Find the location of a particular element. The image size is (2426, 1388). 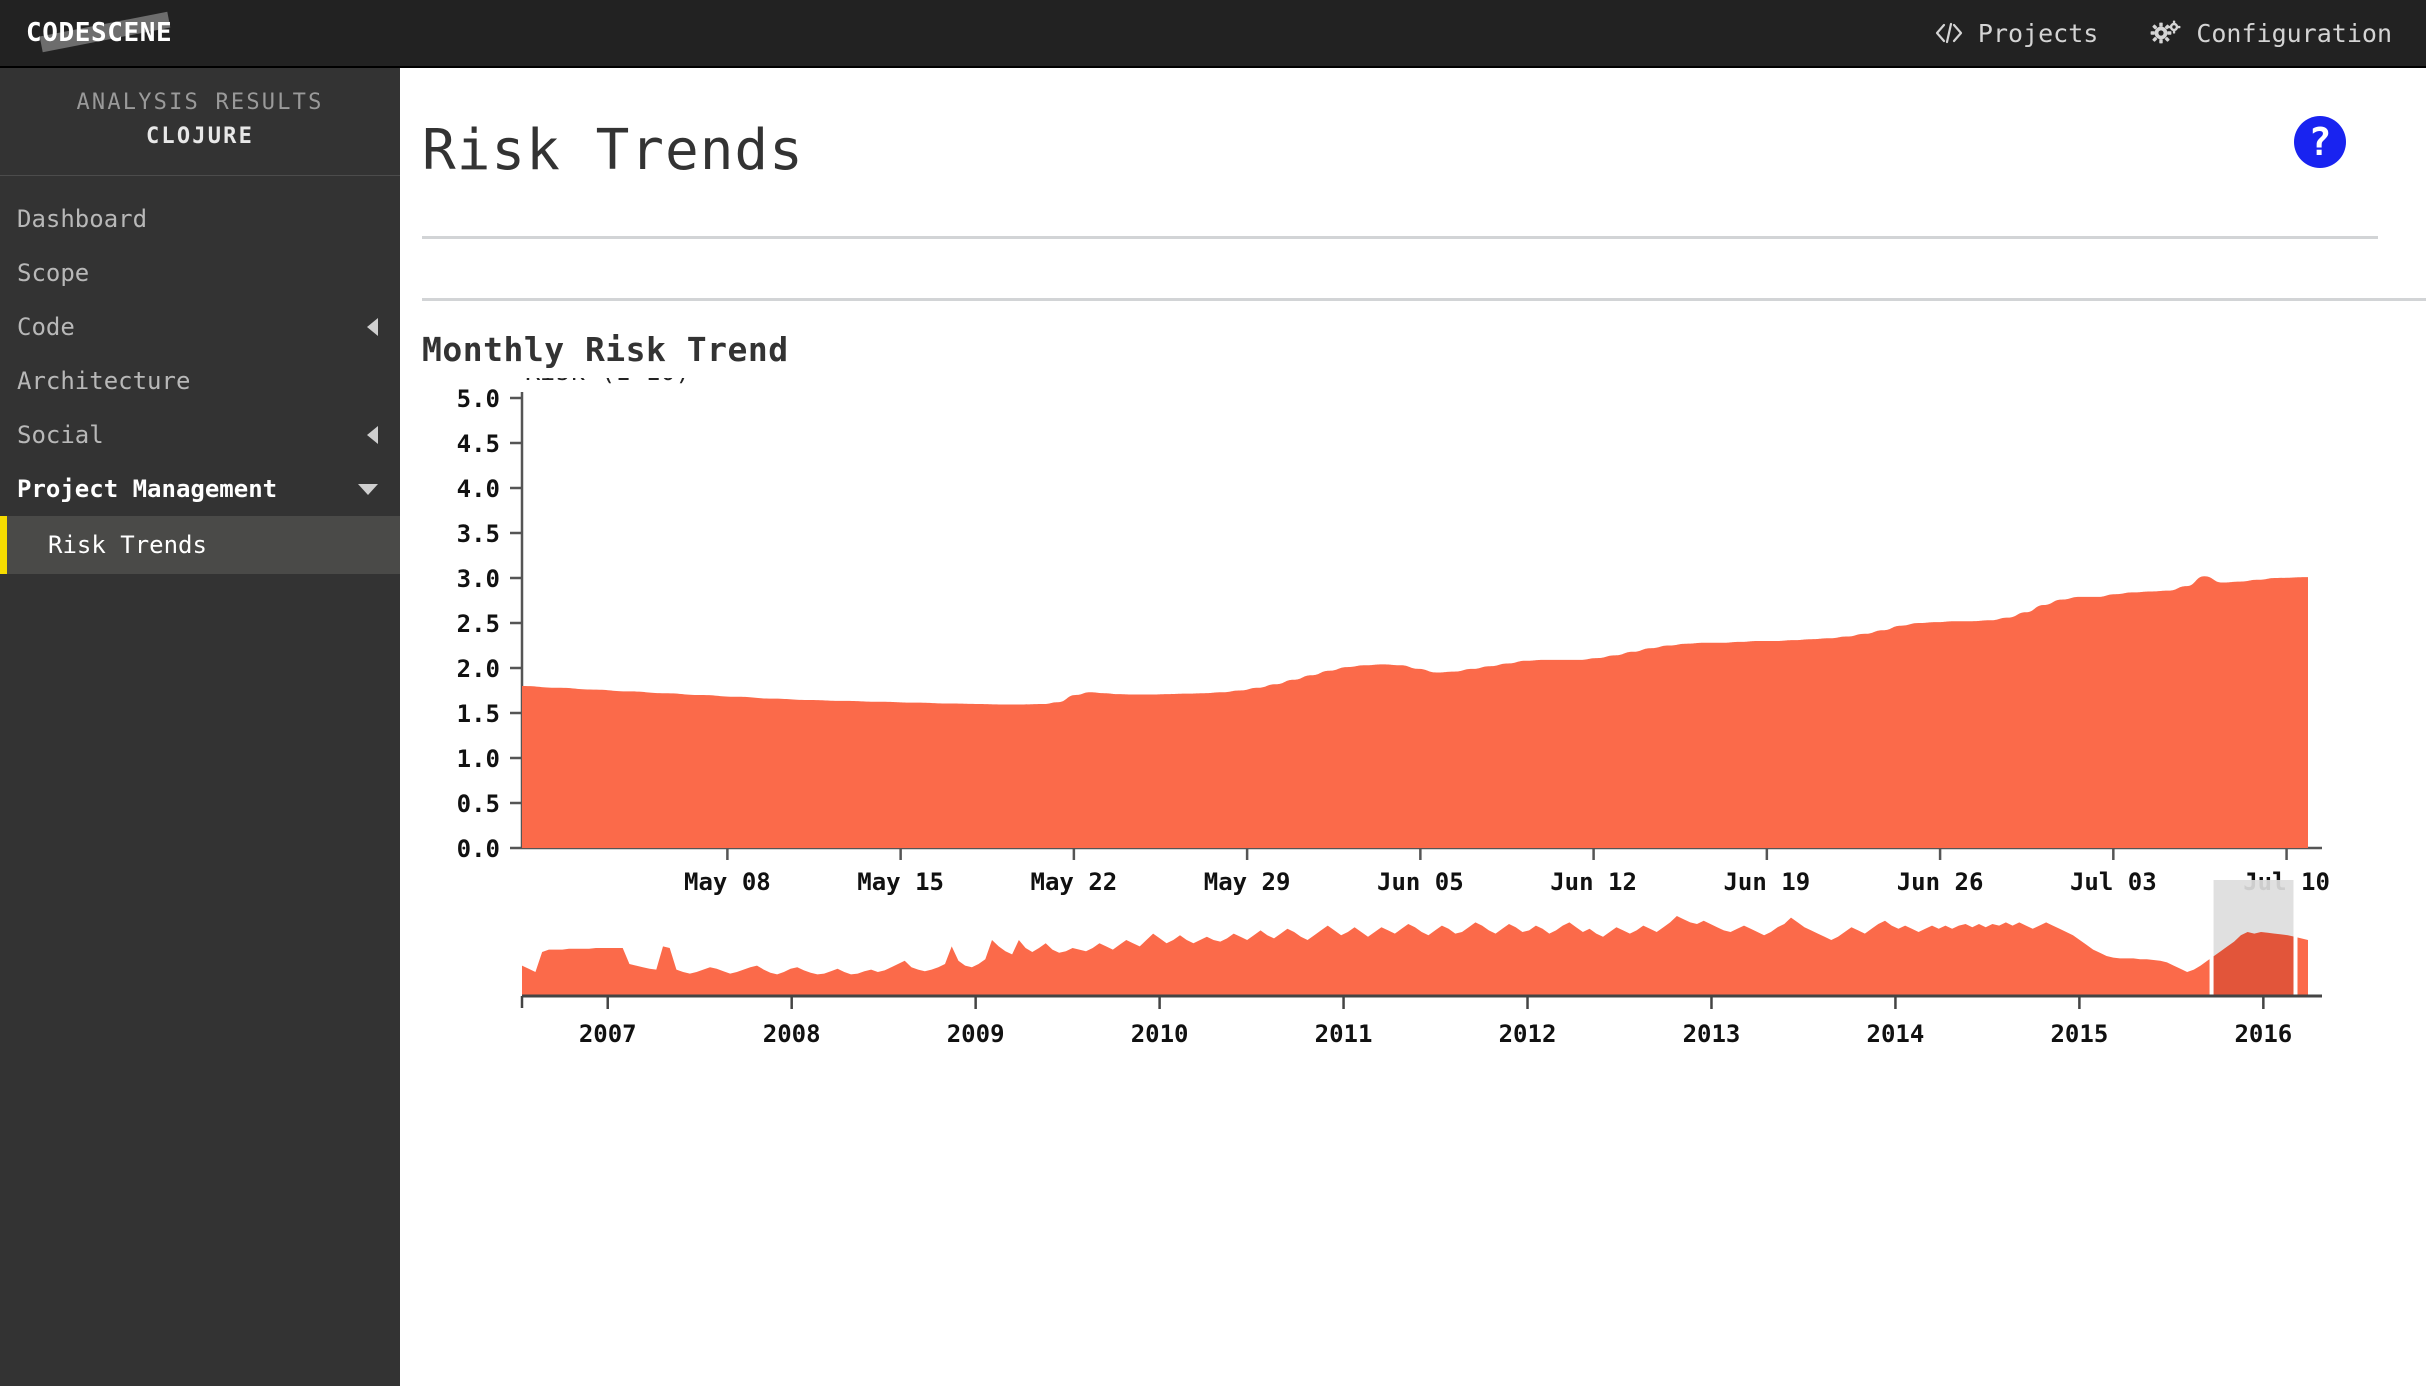

brush-tick-label: 2008 is located at coordinates (792, 1034).